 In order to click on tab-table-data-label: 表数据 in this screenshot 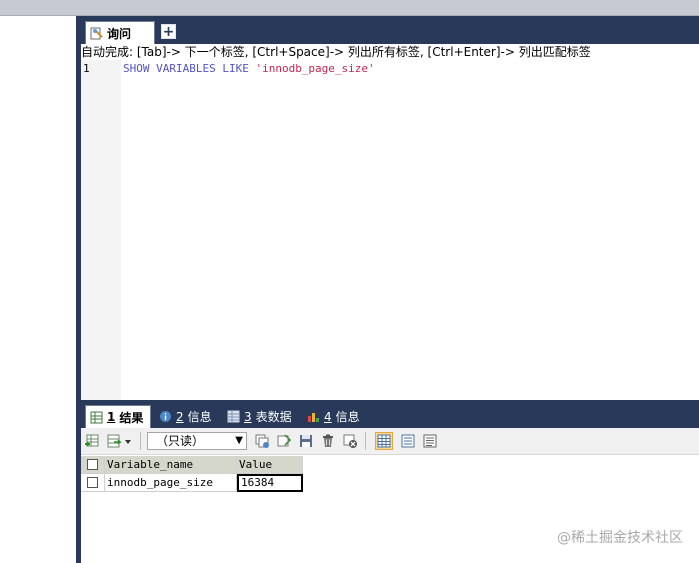, I will do `click(273, 417)`.